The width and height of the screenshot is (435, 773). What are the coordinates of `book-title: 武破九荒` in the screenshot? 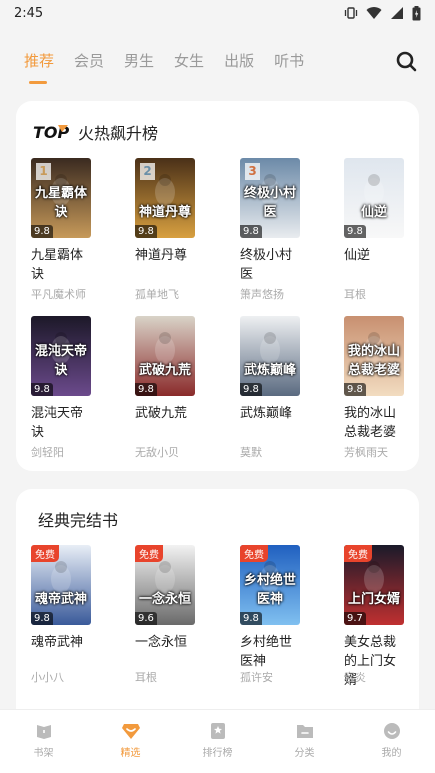 It's located at (166, 413).